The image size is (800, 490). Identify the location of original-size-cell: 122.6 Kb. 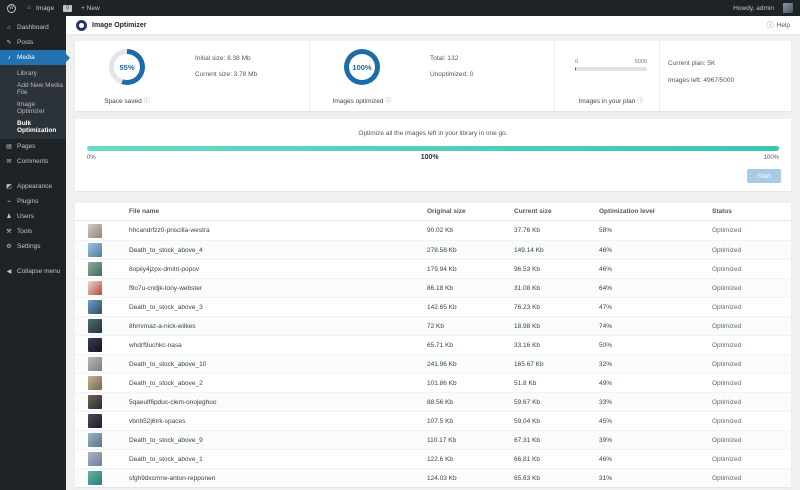
(440, 459).